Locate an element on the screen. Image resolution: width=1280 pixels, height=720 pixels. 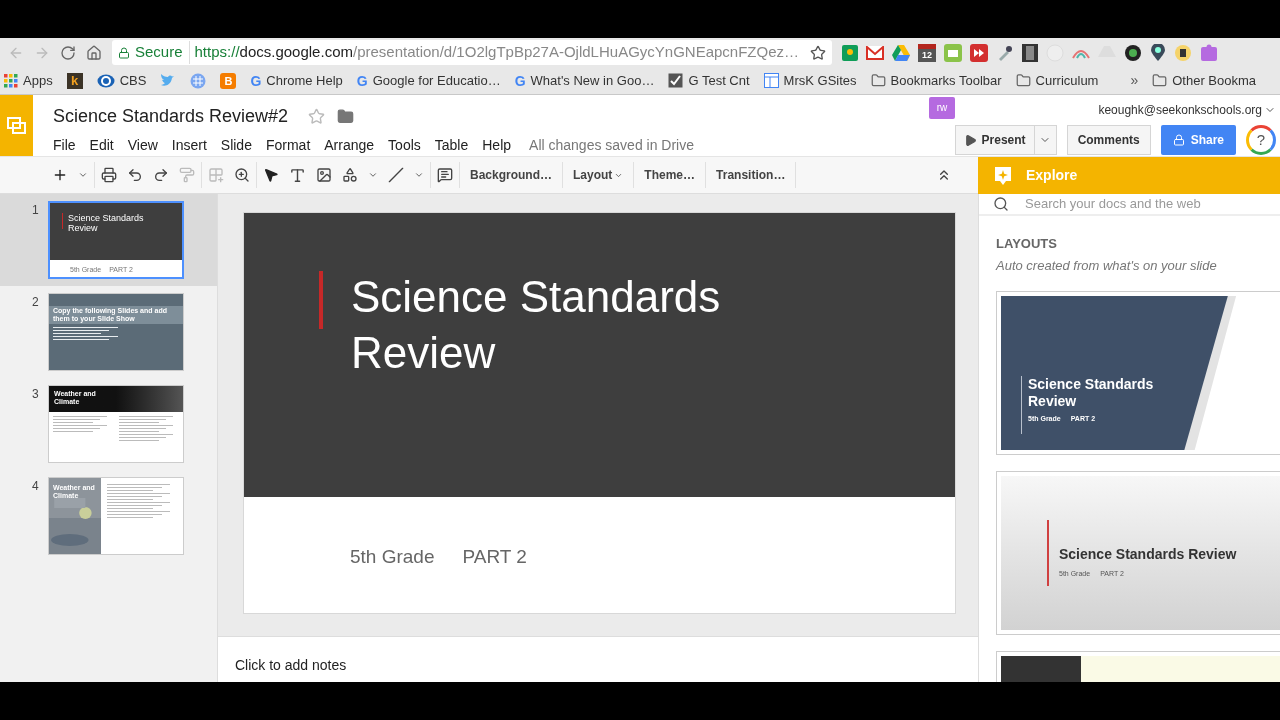
site-icon is located at coordinates (771, 80).